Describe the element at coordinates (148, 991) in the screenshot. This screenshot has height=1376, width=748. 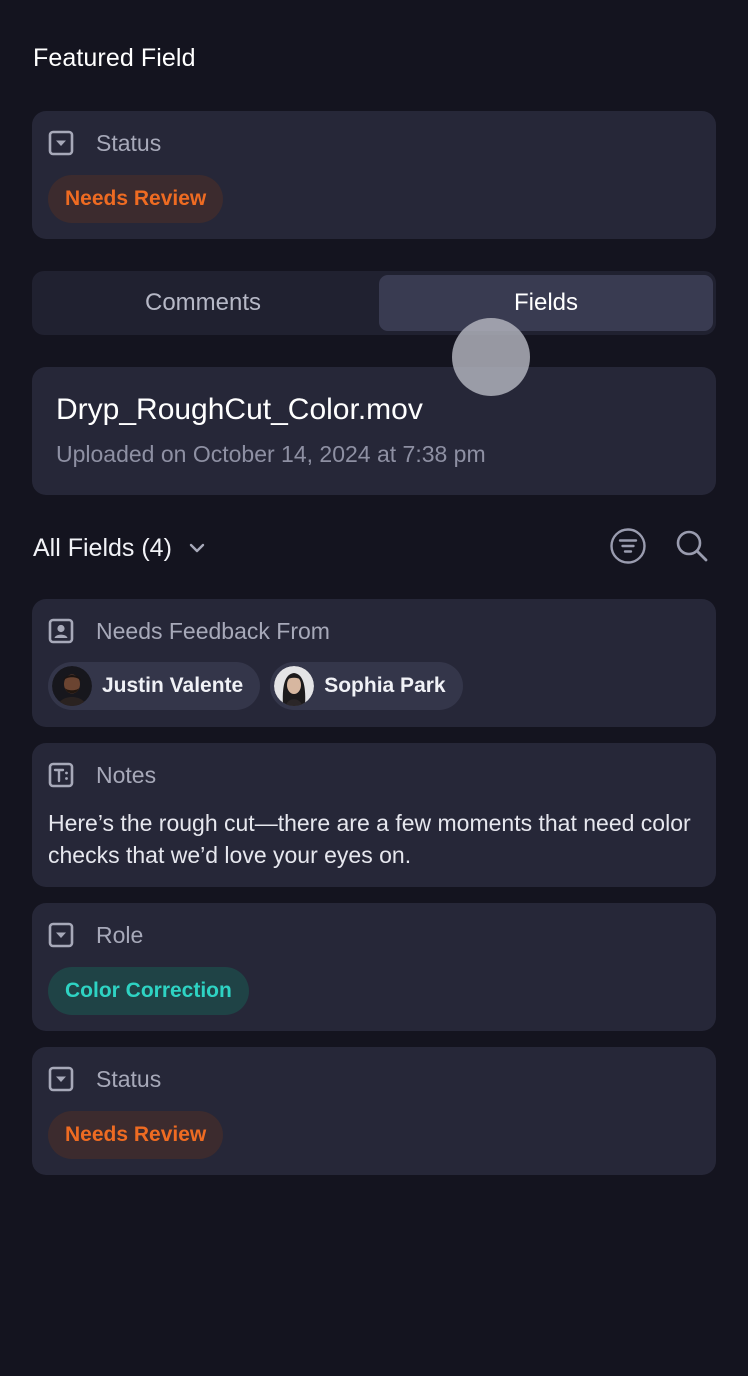
I see `role-badge: Color Correction` at that location.